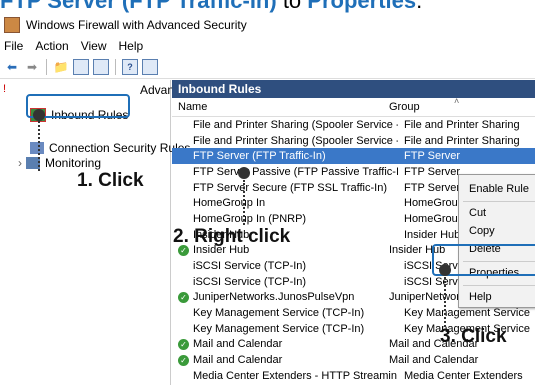 The width and height of the screenshot is (535, 385). I want to click on column-header-row: Name Group ˄, so click(353, 106).